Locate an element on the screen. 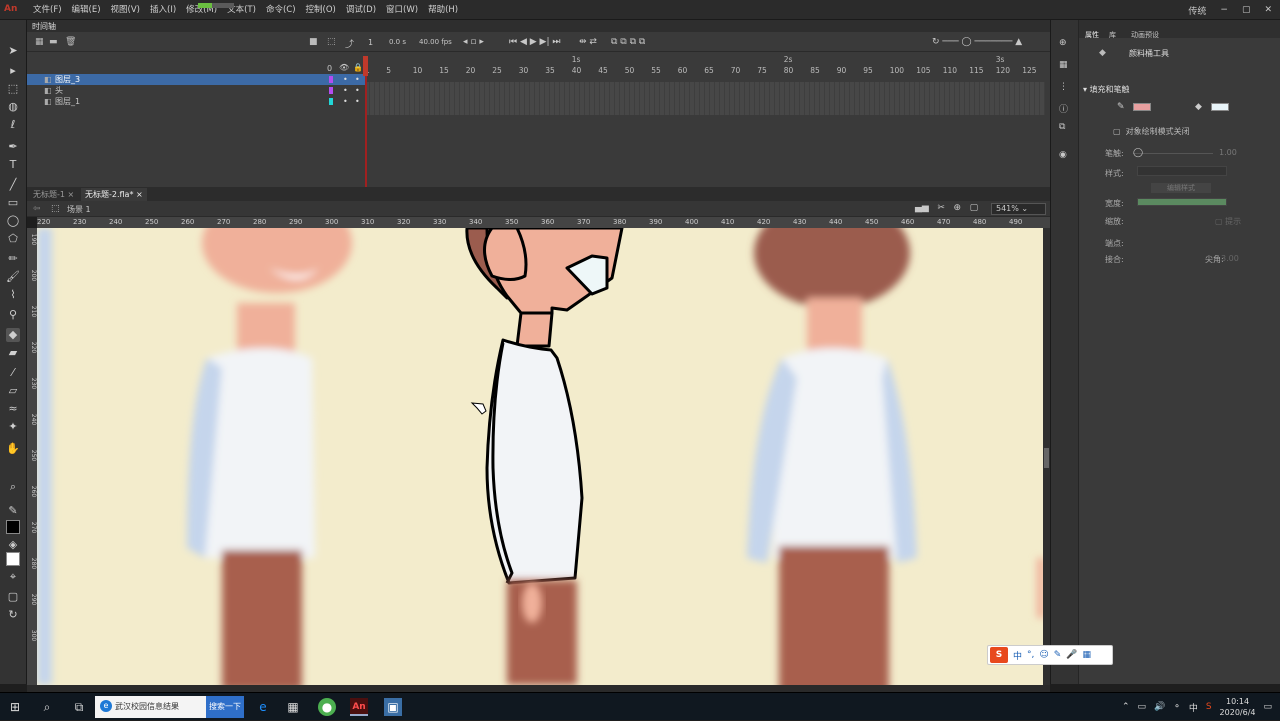  doc-tab-2: 无标题-2.fla* × is located at coordinates (114, 194).